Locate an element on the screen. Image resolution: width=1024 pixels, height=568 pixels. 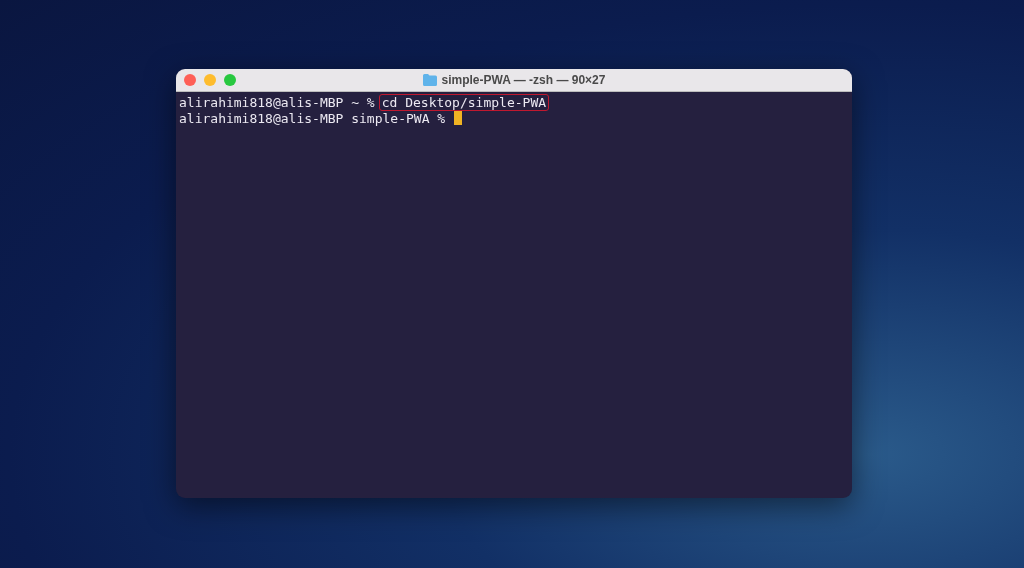
window-title: simple-PWA — -zsh — 90×27 is located at coordinates (523, 80).